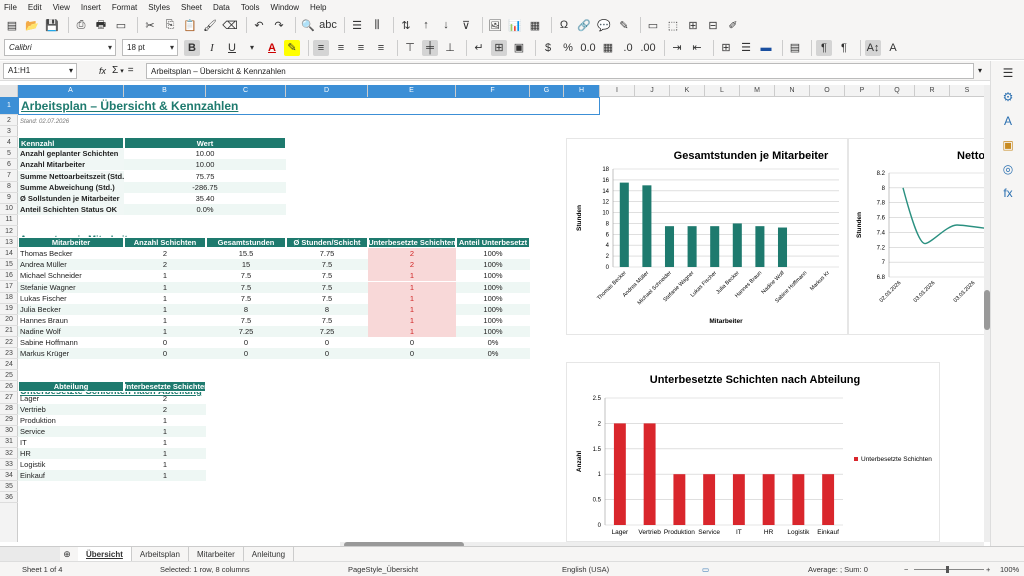 The image size is (1024, 576). What do you see at coordinates (61, 7) in the screenshot?
I see `menu-view: View` at bounding box center [61, 7].